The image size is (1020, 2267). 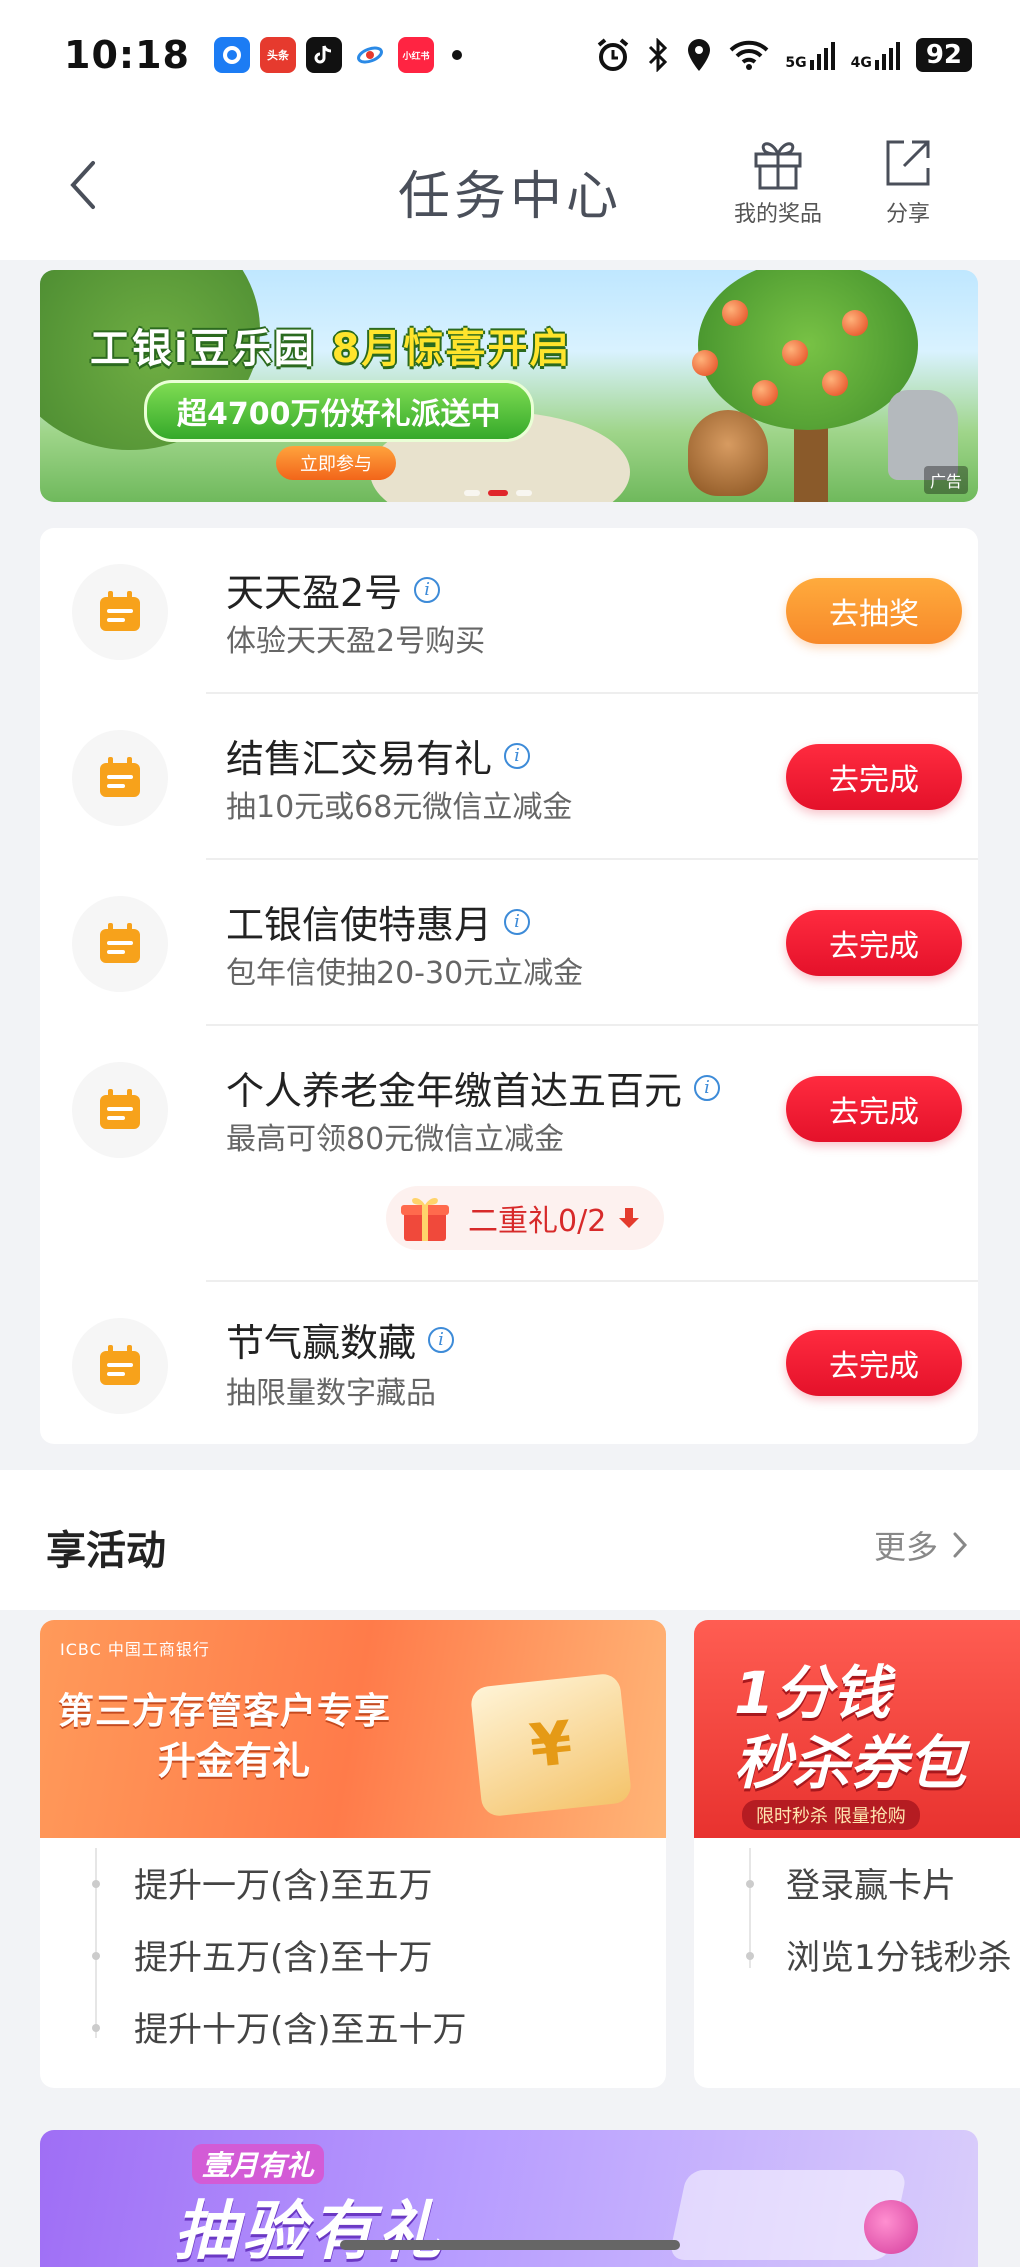 I want to click on bluetooth-icon, so click(x=658, y=55).